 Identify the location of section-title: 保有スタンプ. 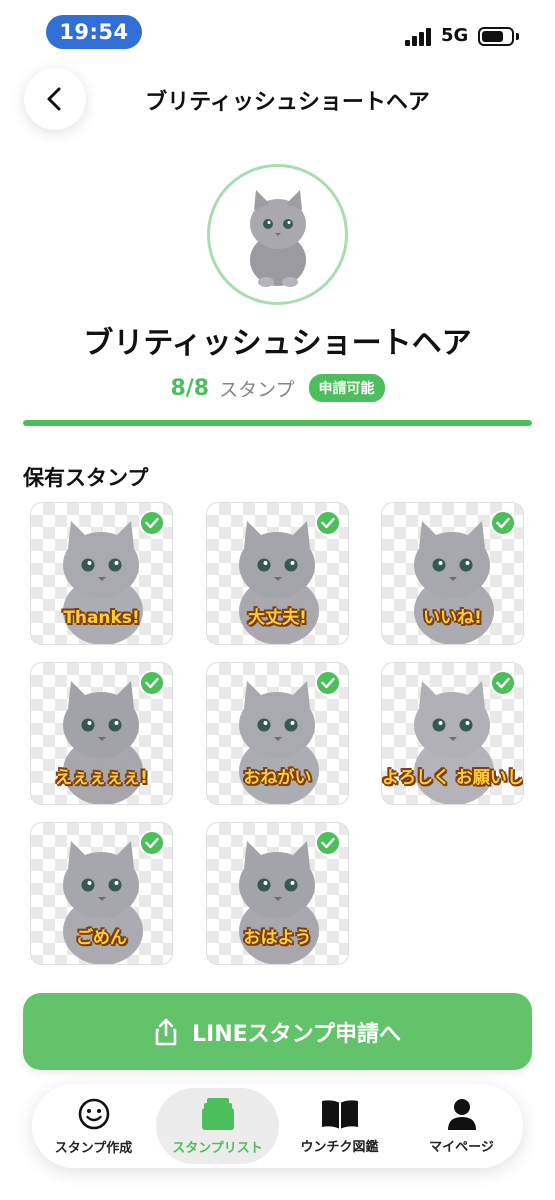
(86, 478).